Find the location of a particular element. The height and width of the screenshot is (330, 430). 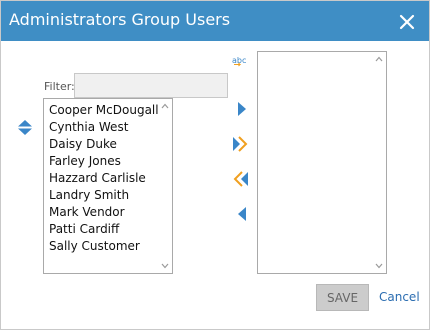

dialog-titlebar: Administrators Group Users is located at coordinates (215, 21).